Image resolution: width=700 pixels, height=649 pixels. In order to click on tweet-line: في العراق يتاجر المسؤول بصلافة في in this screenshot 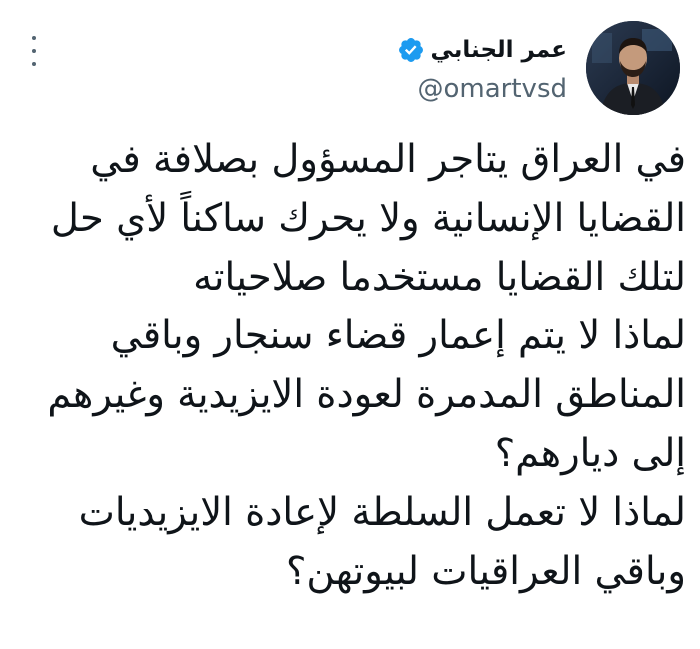, I will do `click(388, 159)`.